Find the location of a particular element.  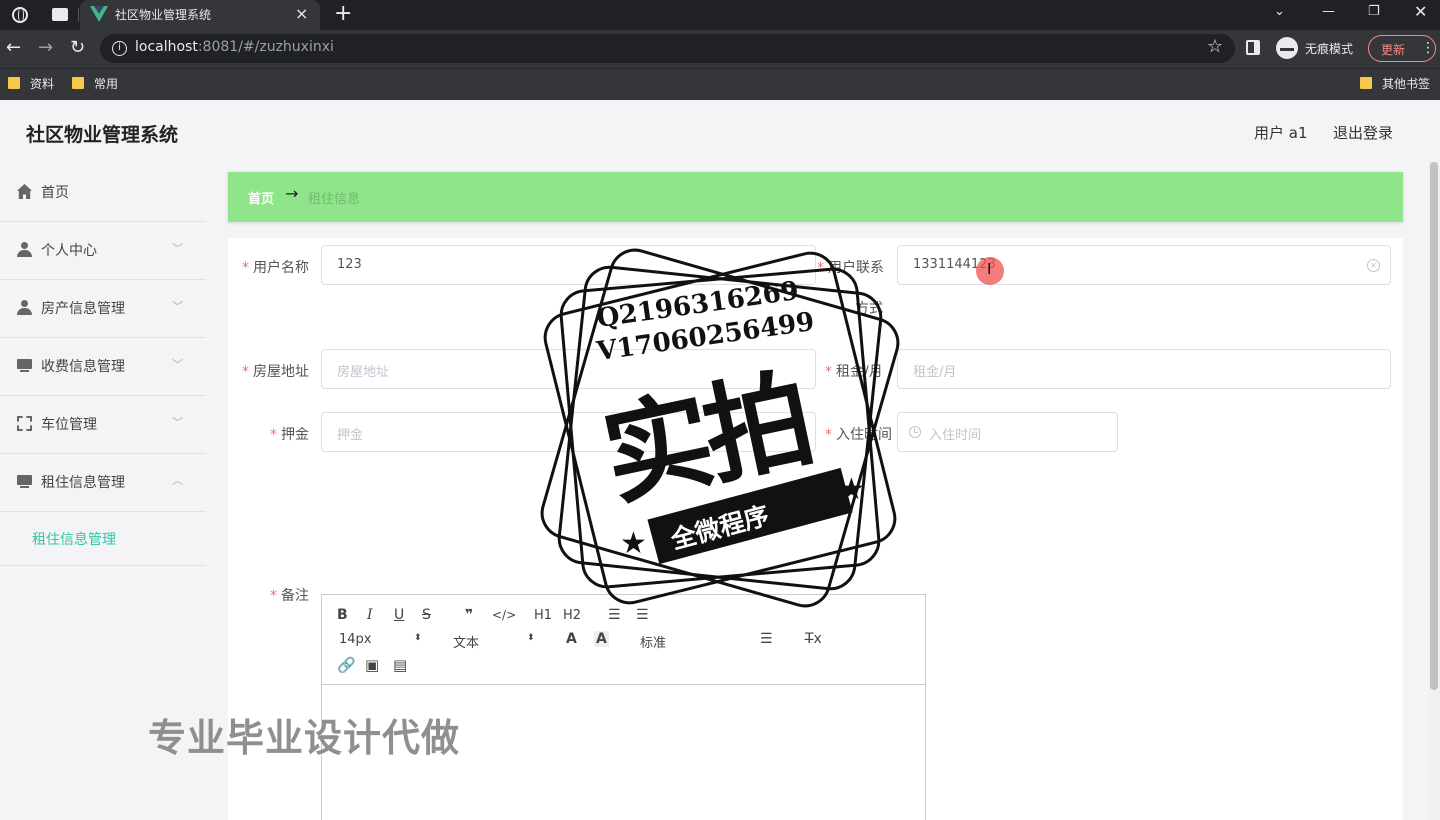

globe-icon is located at coordinates (20, 15).